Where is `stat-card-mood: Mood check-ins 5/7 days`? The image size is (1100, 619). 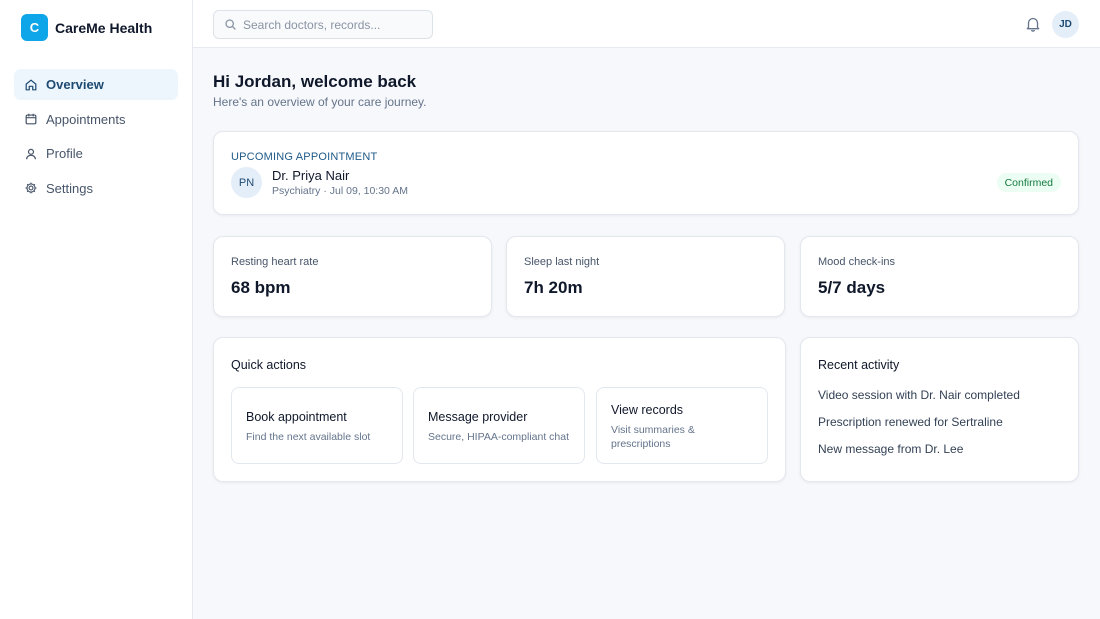 stat-card-mood: Mood check-ins 5/7 days is located at coordinates (939, 276).